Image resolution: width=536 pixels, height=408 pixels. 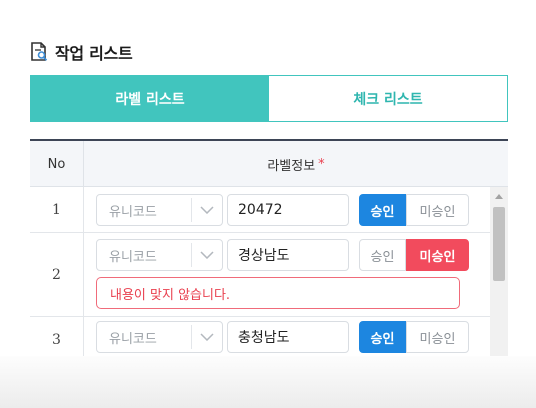 I want to click on vertical-scrollbar, so click(x=499, y=273).